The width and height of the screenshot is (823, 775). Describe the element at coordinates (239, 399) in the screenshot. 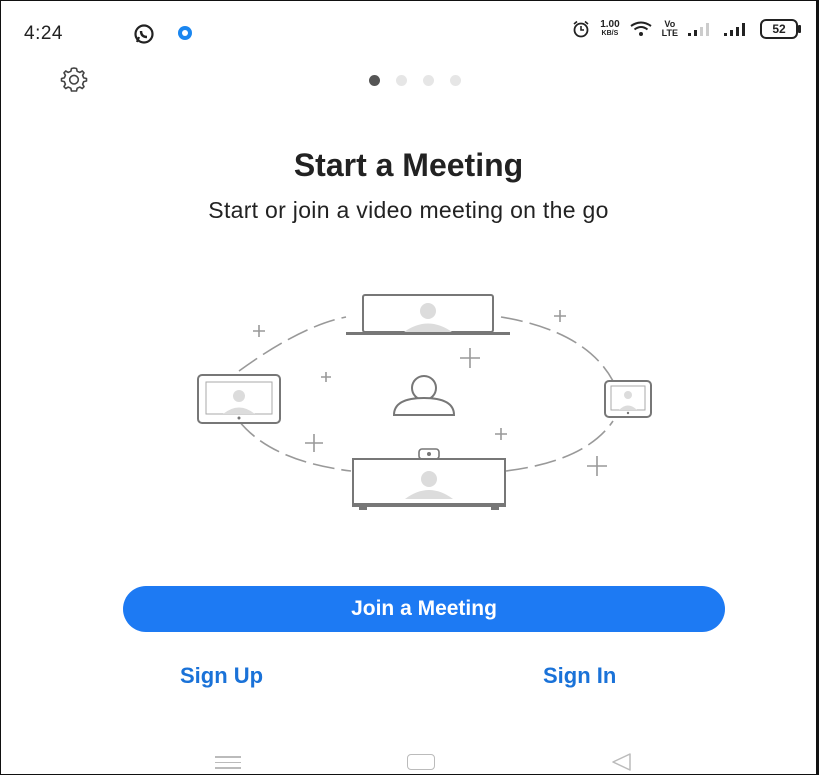

I see `tablet-device` at that location.